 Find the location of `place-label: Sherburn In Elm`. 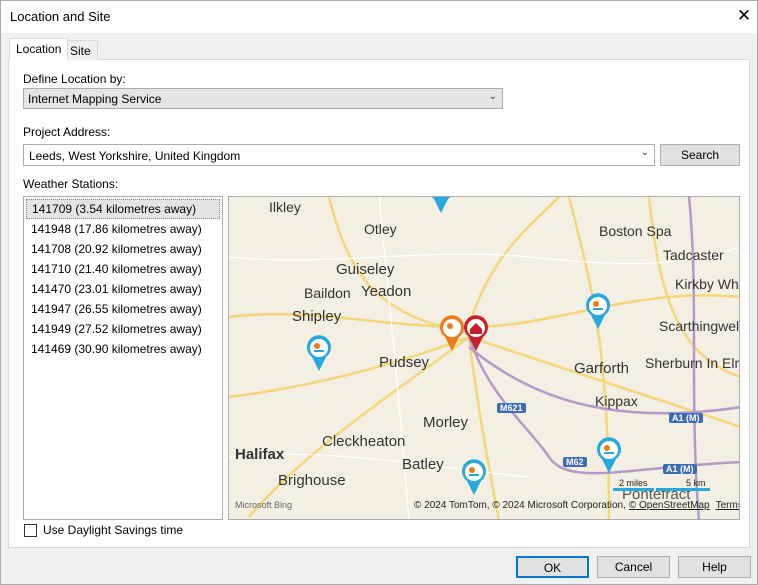

place-label: Sherburn In Elm is located at coordinates (692, 363).